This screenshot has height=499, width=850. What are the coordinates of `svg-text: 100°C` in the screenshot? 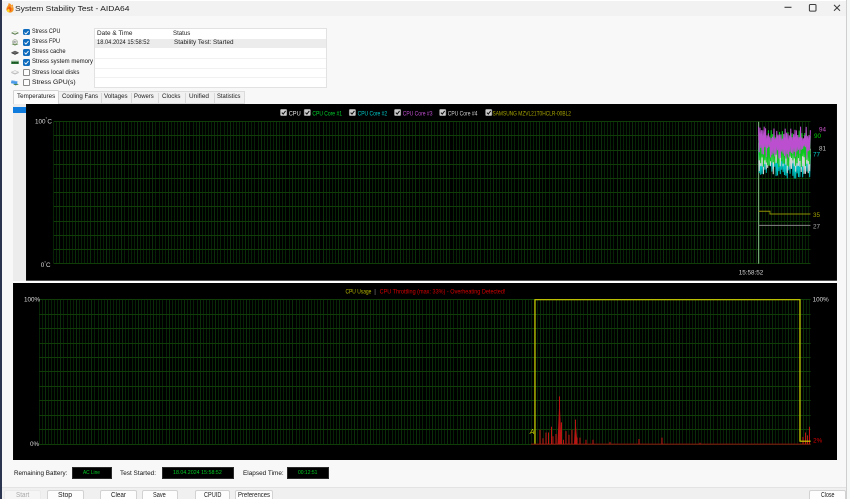 It's located at (43, 121).